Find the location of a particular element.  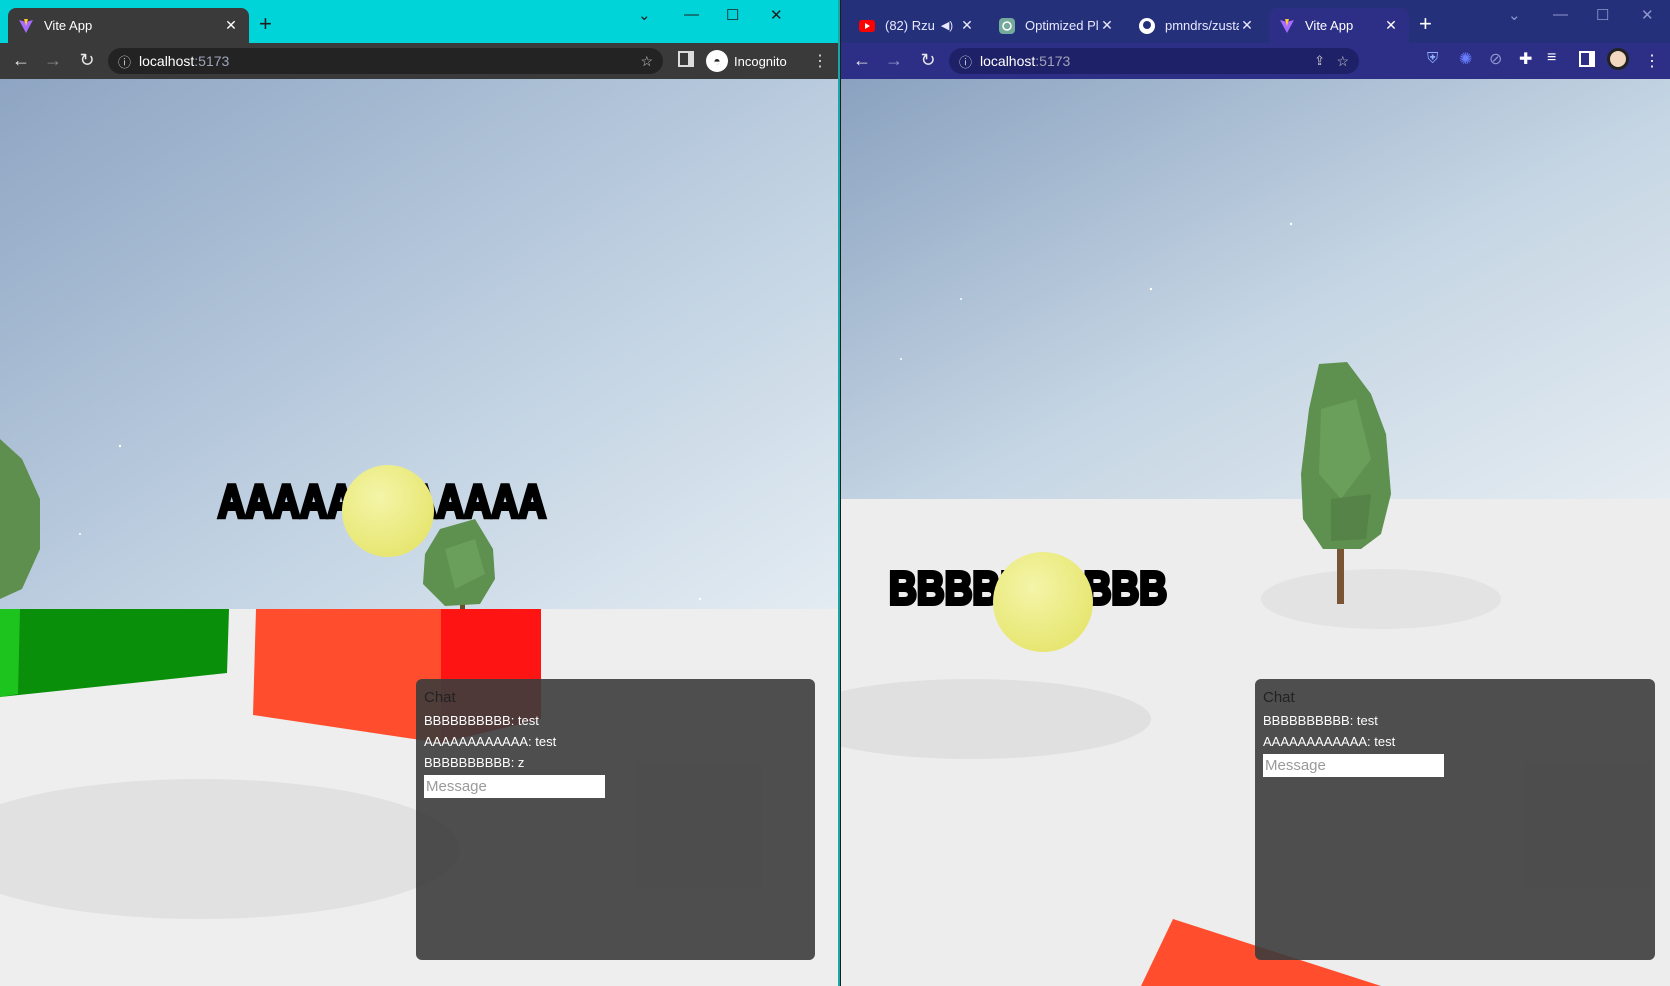

incognito-badge: ◓ Incognito is located at coordinates (746, 61).